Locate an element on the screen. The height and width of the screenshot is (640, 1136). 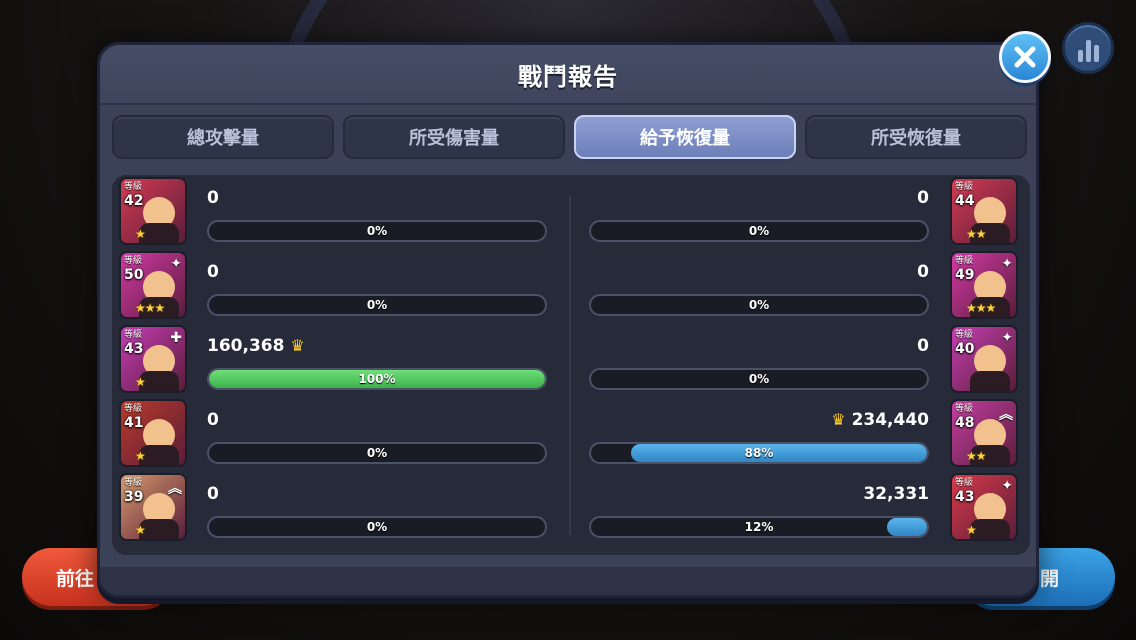
heal-value-row: 32,331 is located at coordinates (896, 494).